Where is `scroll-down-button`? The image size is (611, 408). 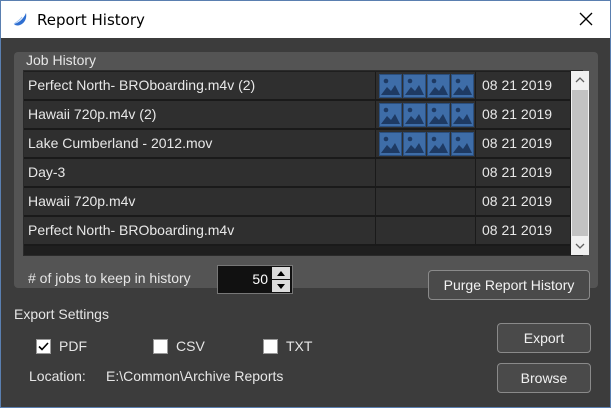
scroll-down-button is located at coordinates (580, 246).